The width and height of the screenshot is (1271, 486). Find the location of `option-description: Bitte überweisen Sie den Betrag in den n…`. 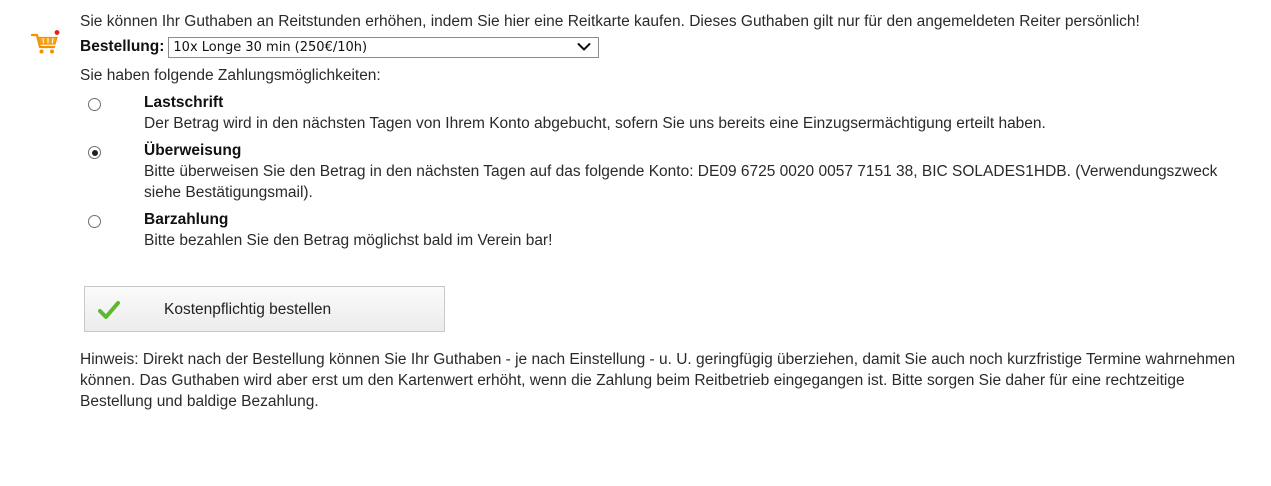

option-description: Bitte überweisen Sie den Betrag in den n… is located at coordinates (681, 182).